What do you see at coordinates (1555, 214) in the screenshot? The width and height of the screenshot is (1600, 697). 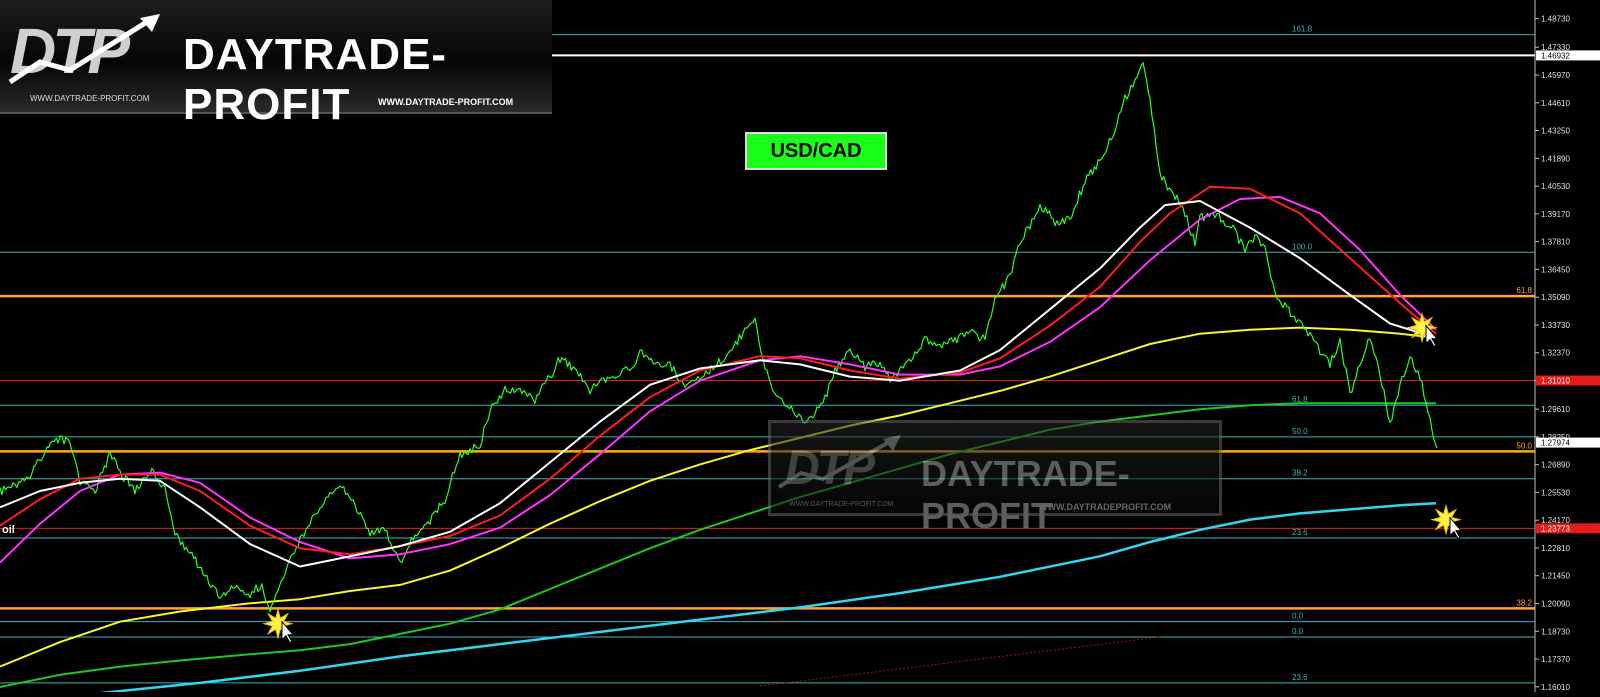 I see `y-tick-label: 1.39170` at bounding box center [1555, 214].